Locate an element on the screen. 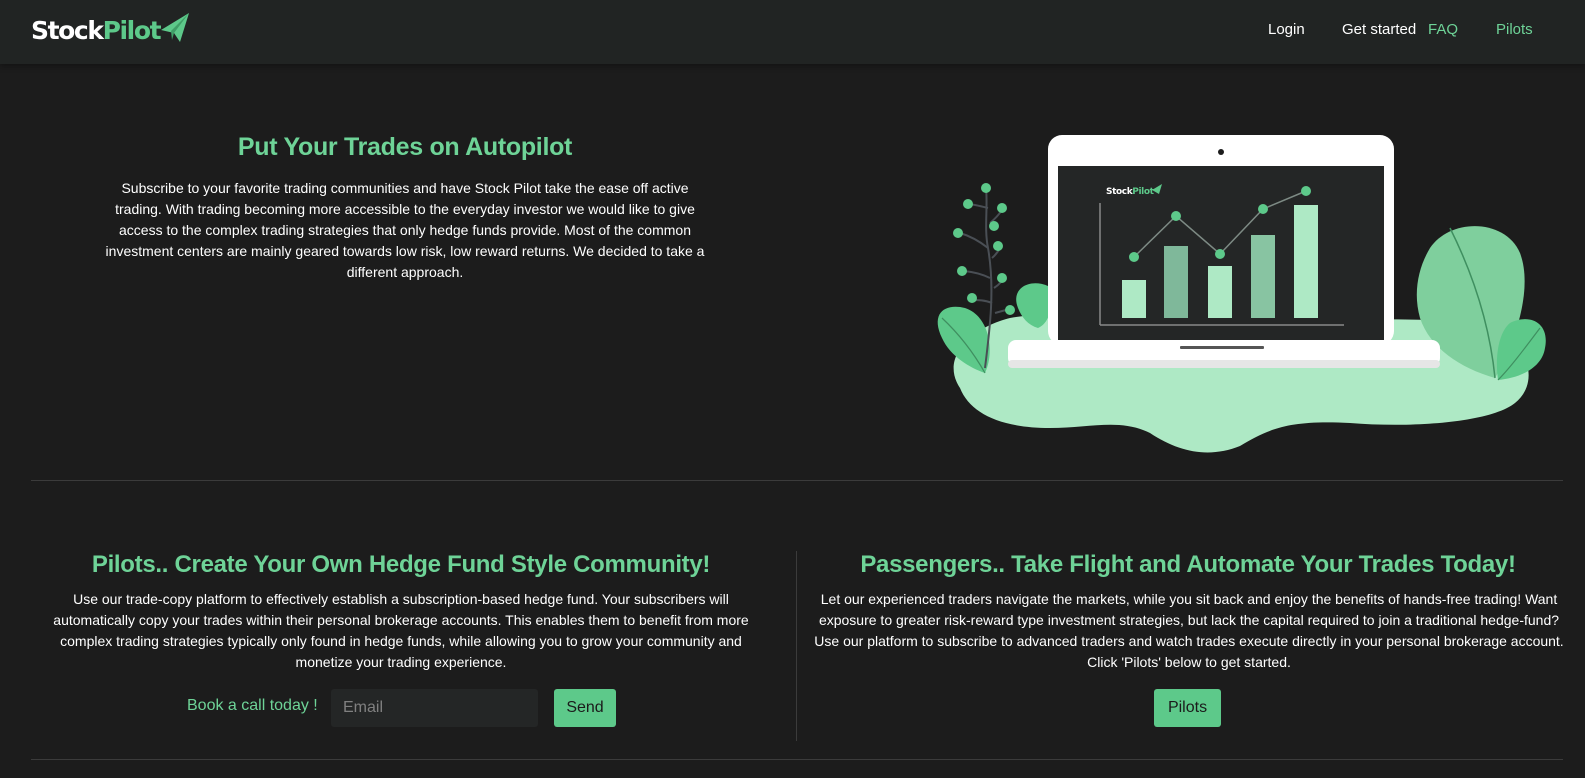 The image size is (1585, 778). column-divider is located at coordinates (796, 646).